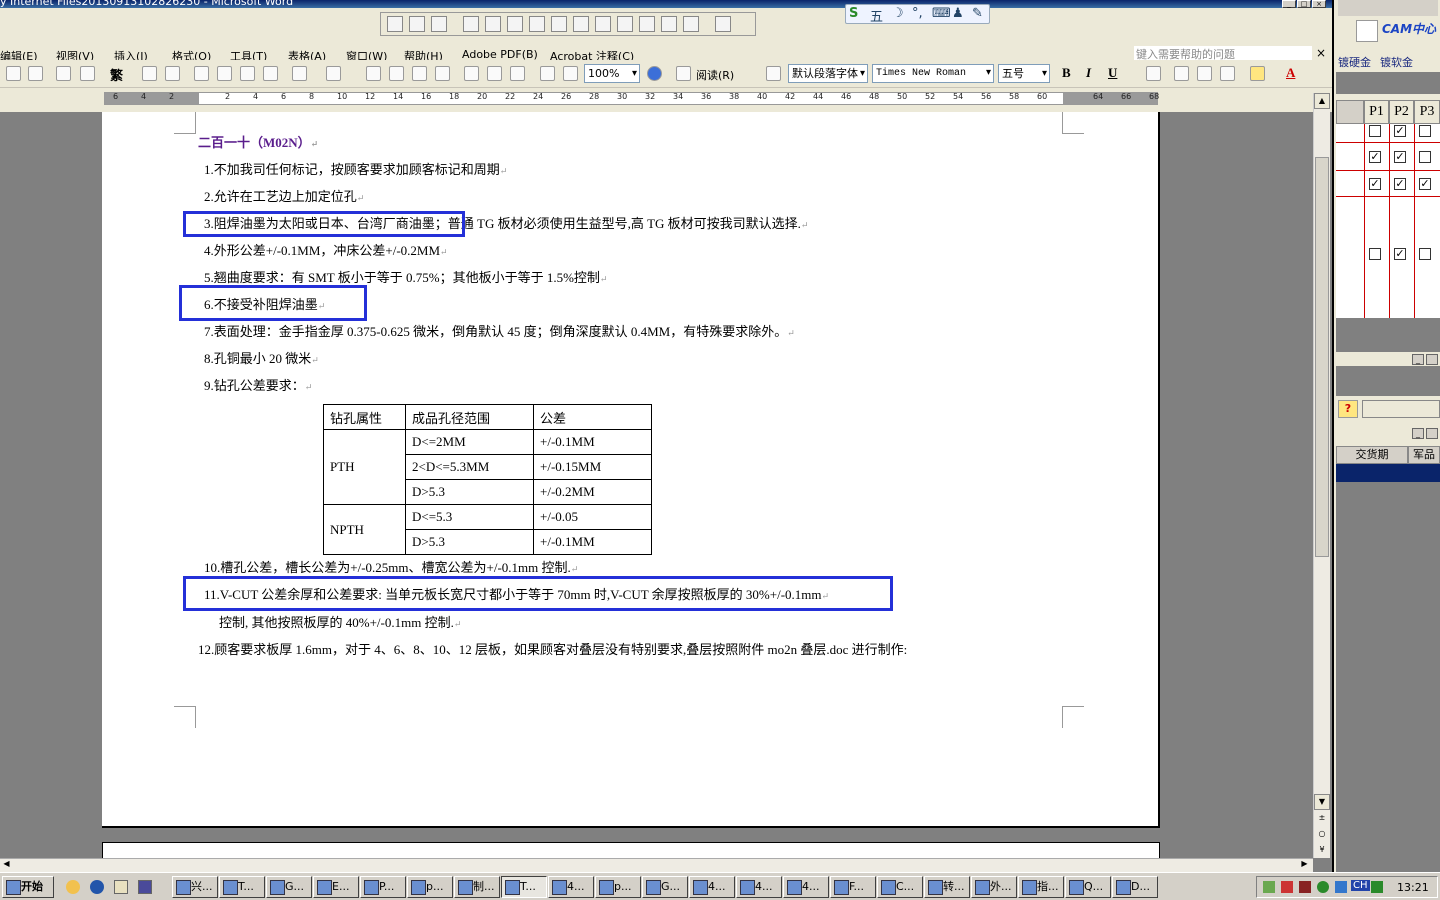 The width and height of the screenshot is (1440, 900). I want to click on spelling-icon, so click(149, 73).